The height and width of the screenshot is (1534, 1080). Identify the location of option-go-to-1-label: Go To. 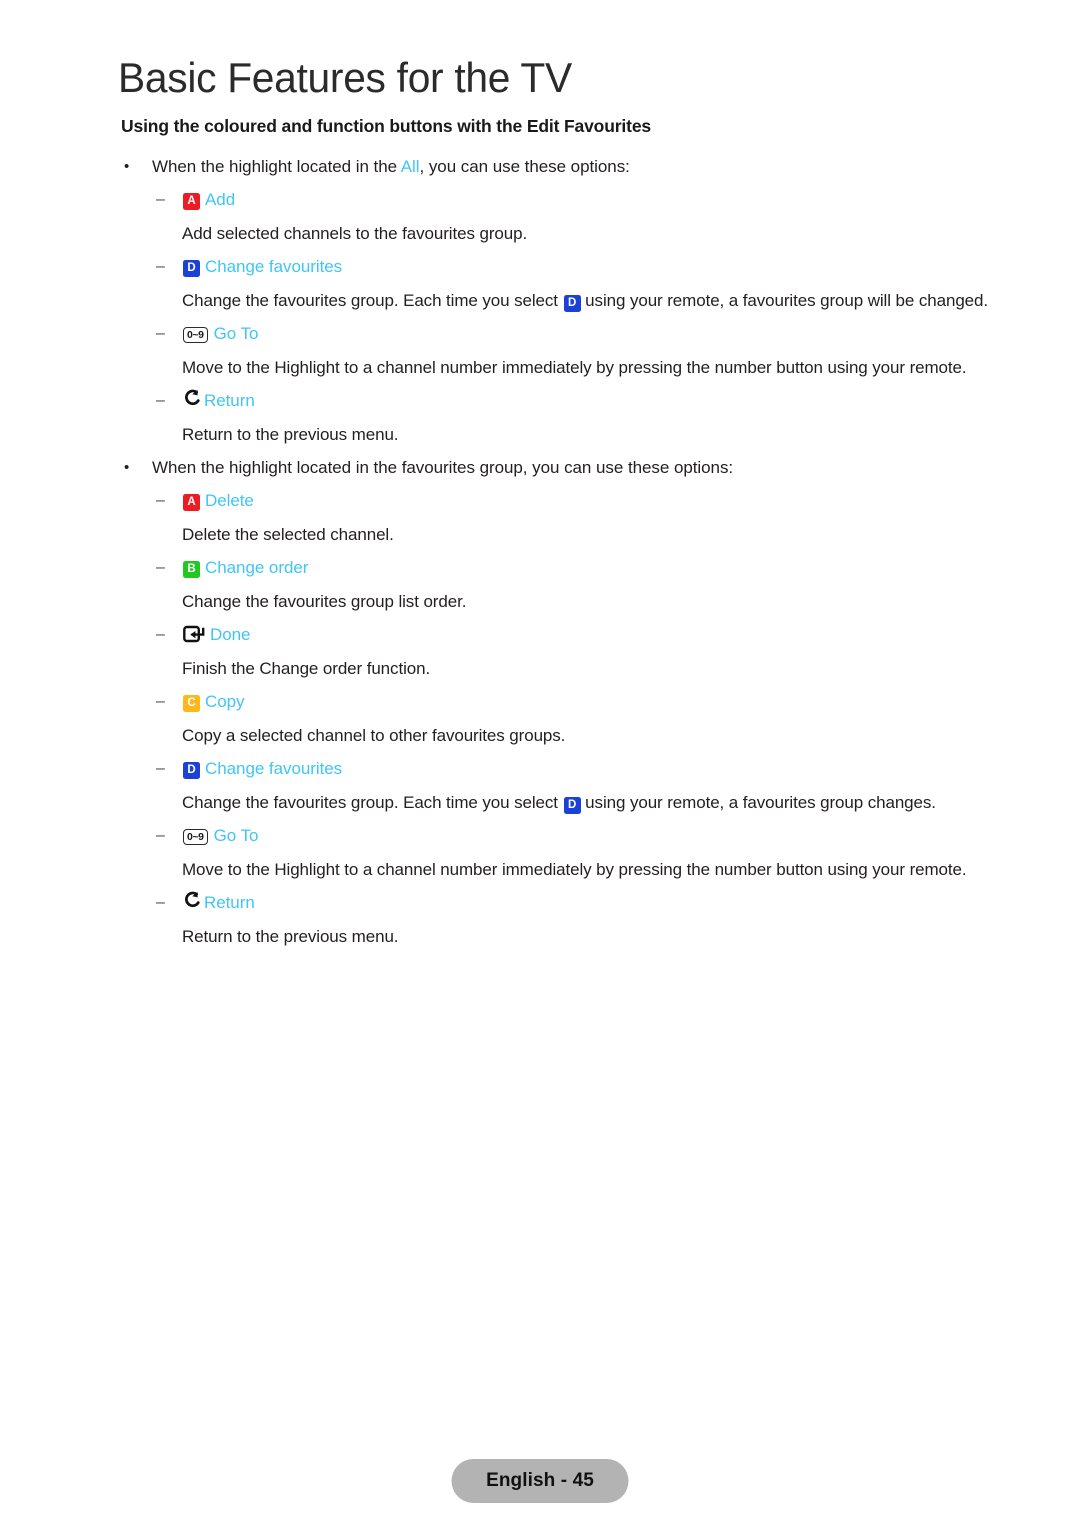
(236, 333).